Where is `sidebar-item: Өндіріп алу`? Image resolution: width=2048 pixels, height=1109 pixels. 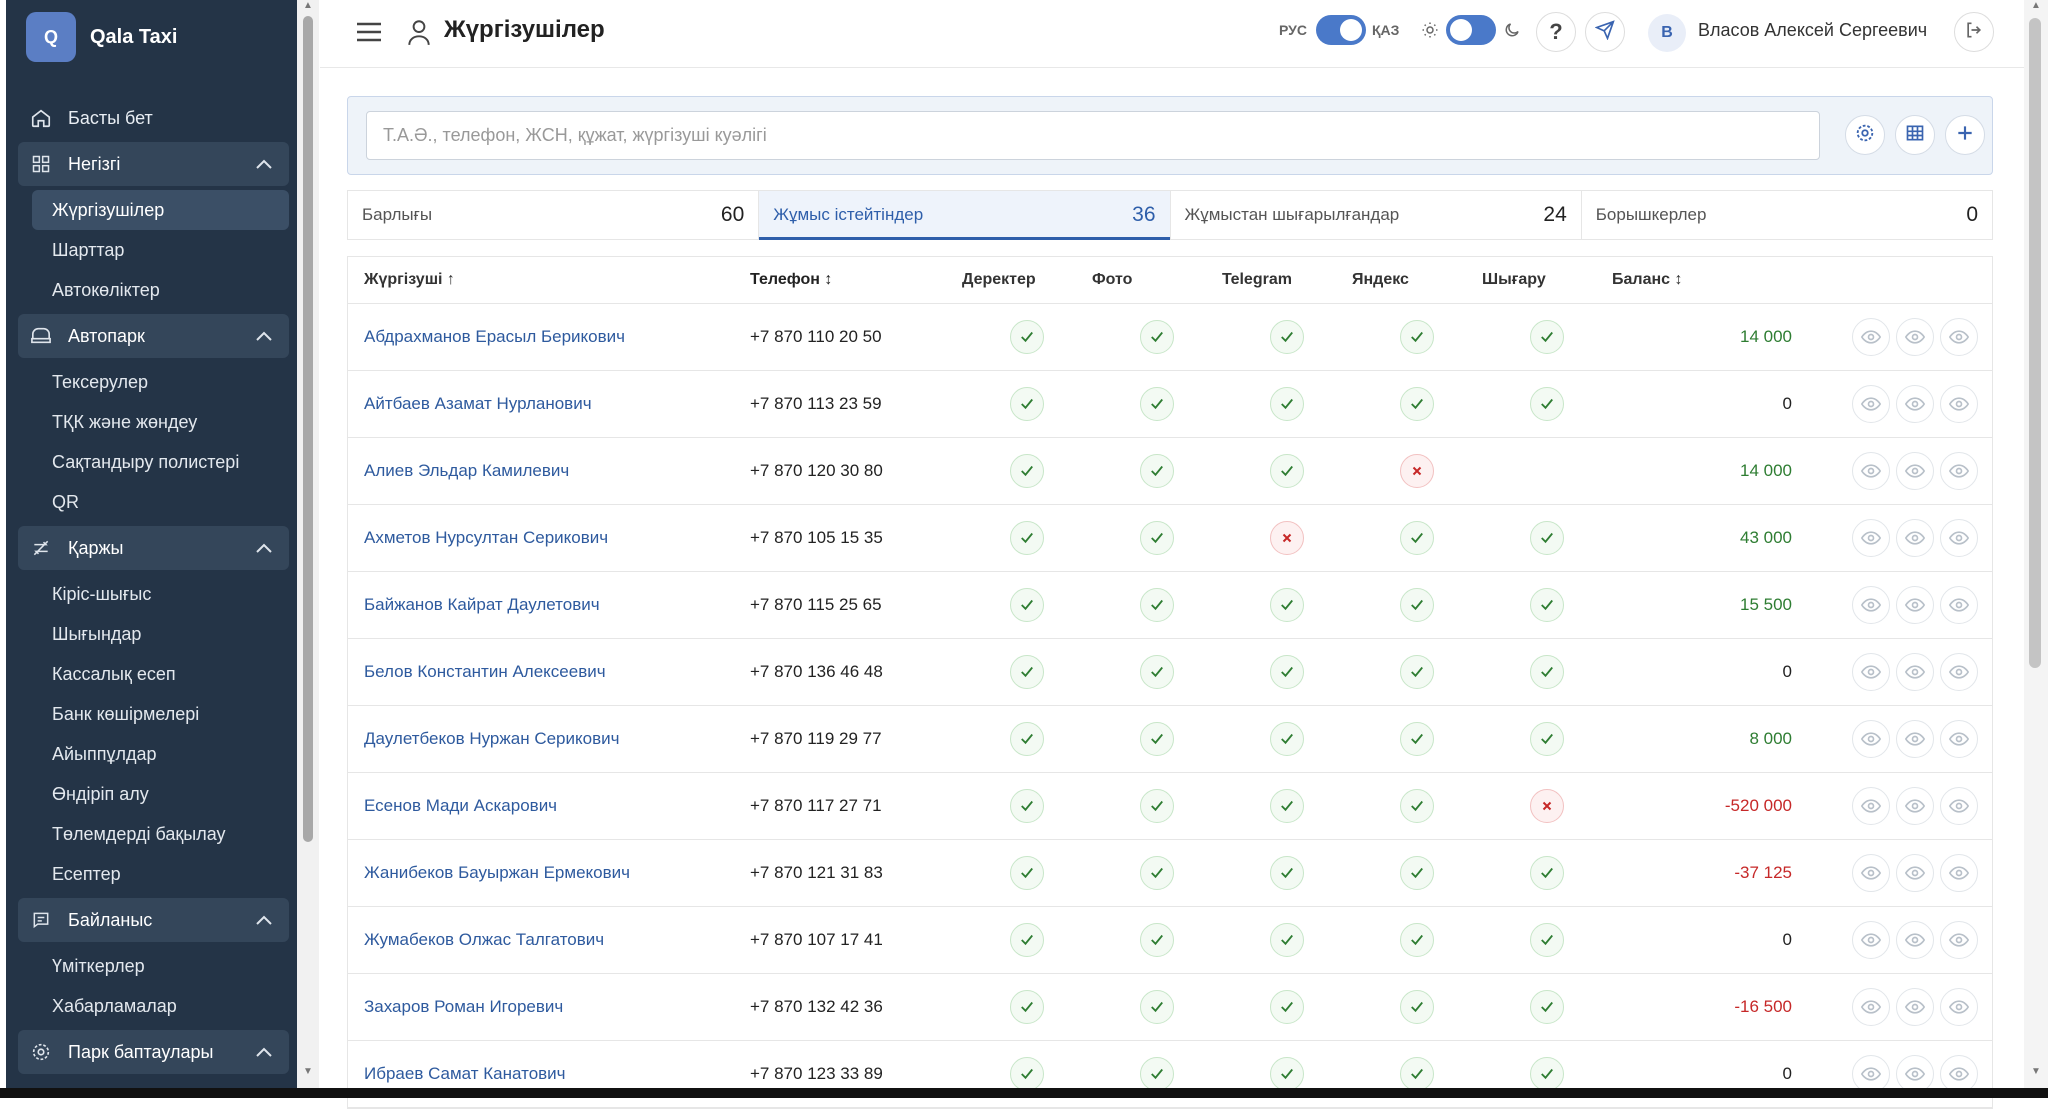
sidebar-item: Өндіріп алу is located at coordinates (151, 794).